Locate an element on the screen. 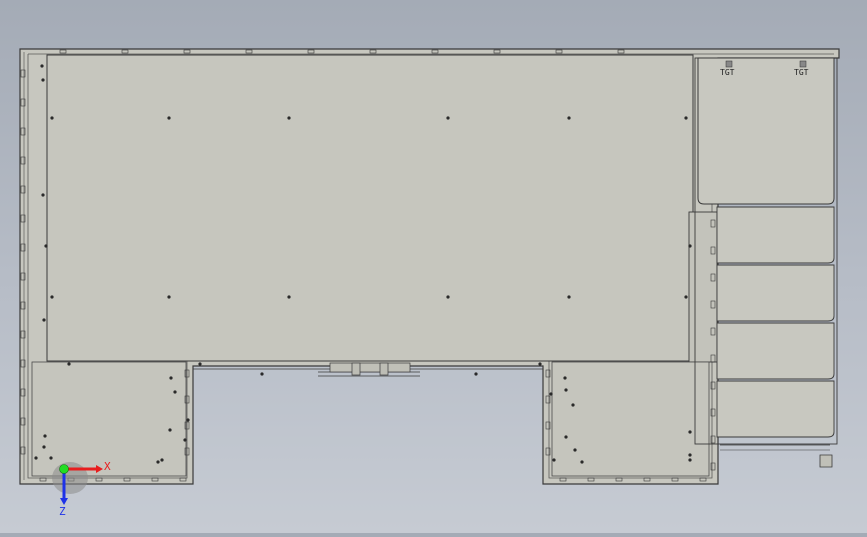 Image resolution: width=867 pixels, height=537 pixels. clamp-left-icon is located at coordinates (729, 64).